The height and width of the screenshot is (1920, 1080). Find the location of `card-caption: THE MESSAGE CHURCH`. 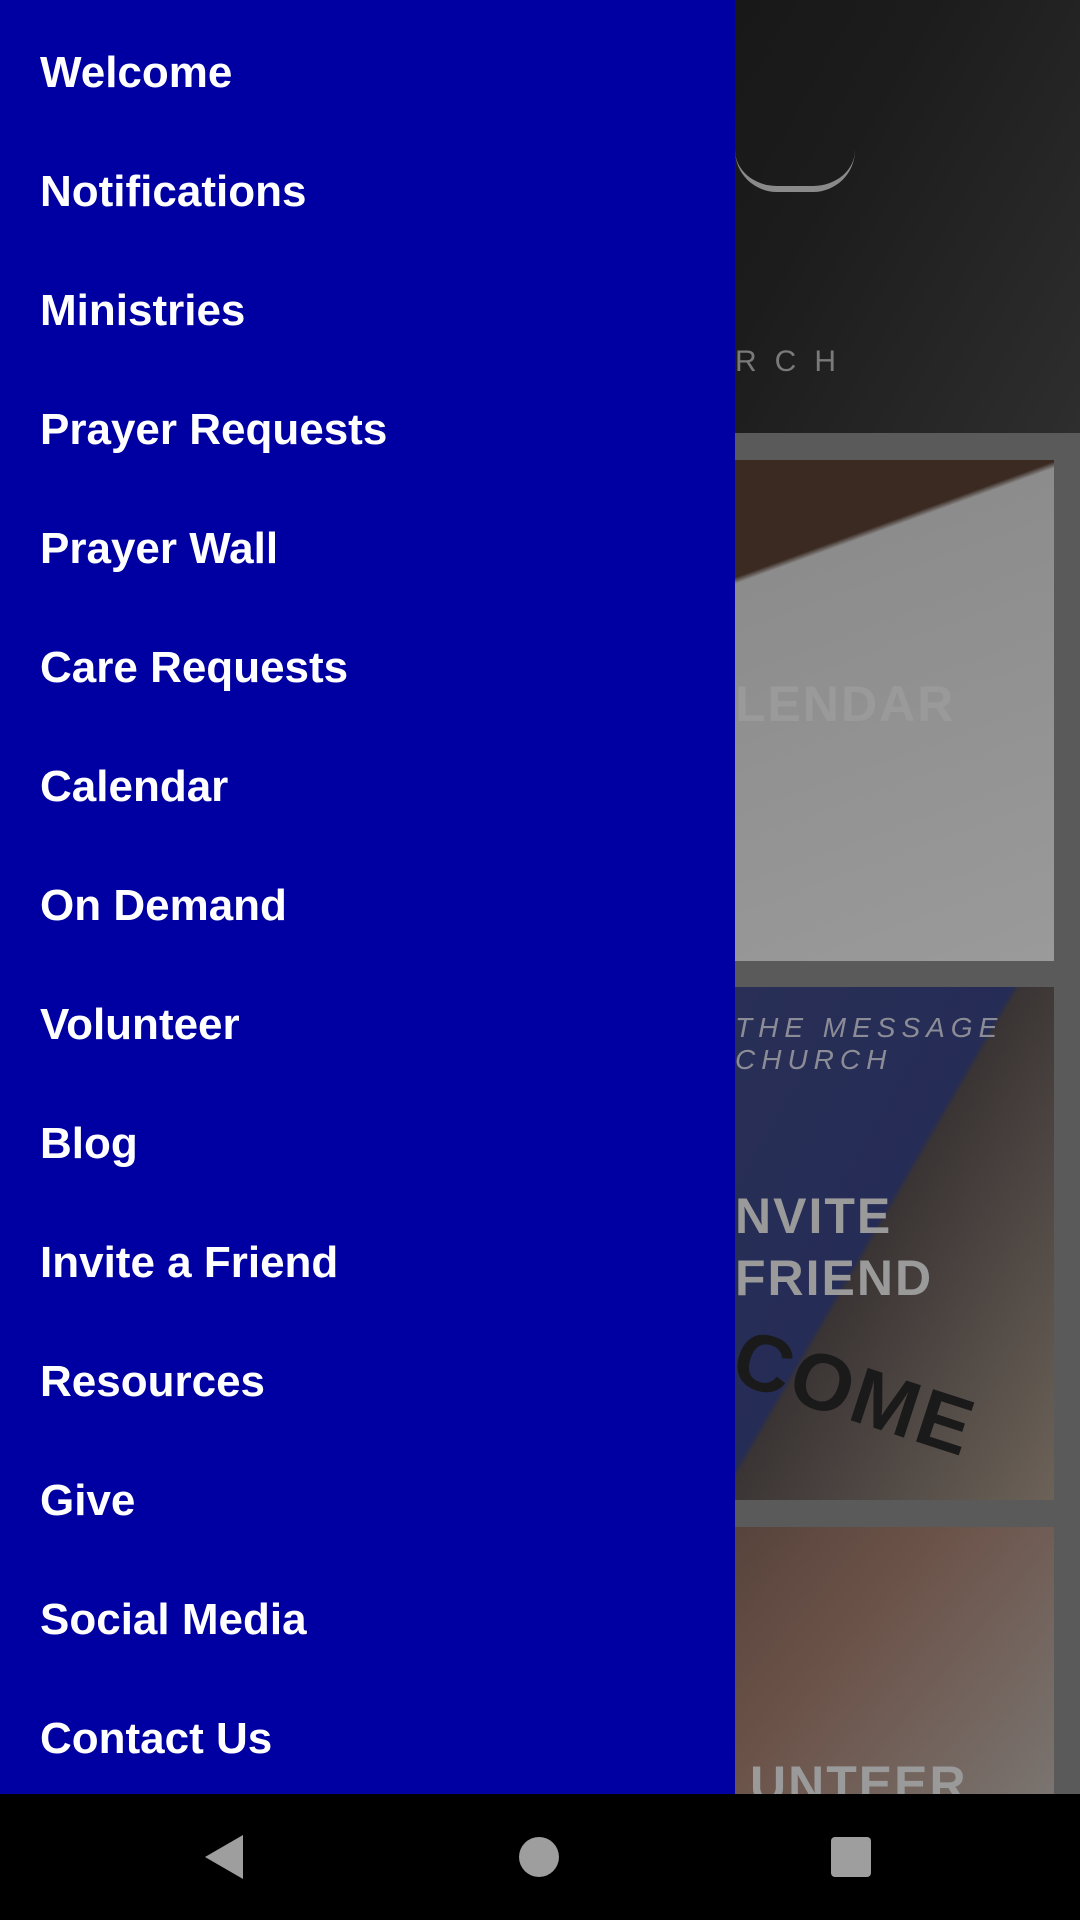

card-caption: THE MESSAGE CHURCH is located at coordinates (869, 1043).